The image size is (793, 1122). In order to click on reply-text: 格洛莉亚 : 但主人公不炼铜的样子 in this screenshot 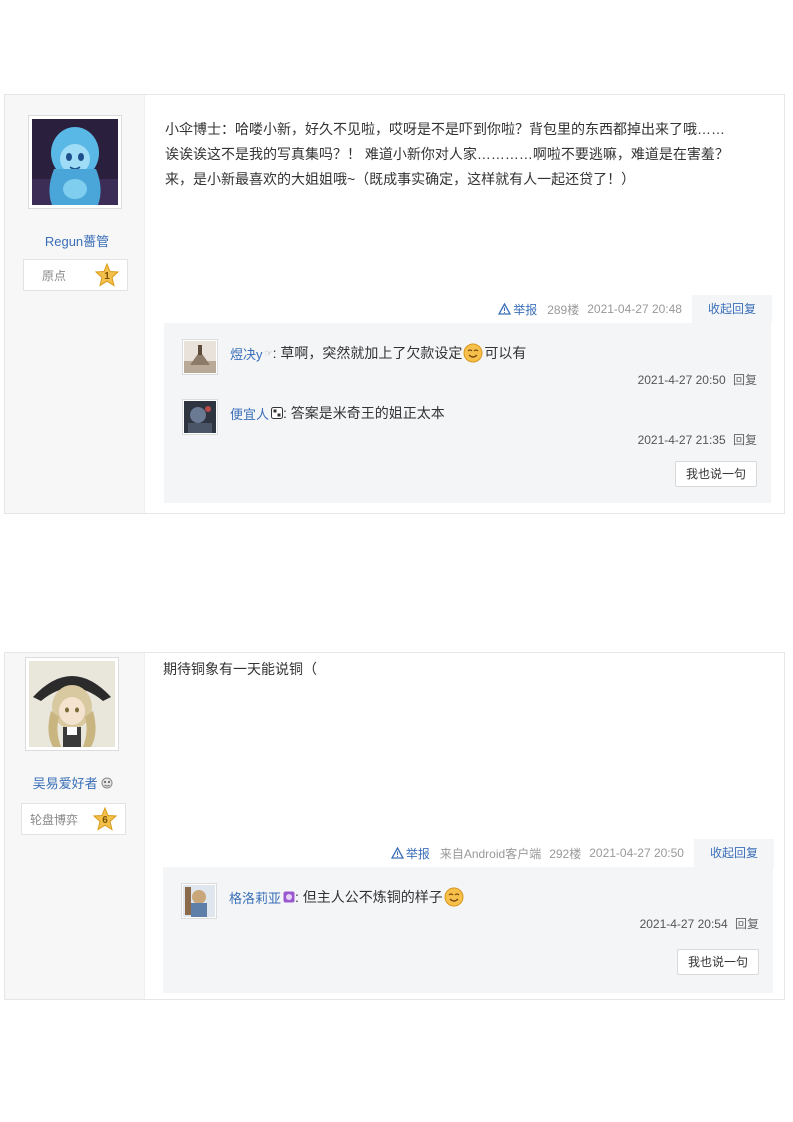, I will do `click(347, 897)`.